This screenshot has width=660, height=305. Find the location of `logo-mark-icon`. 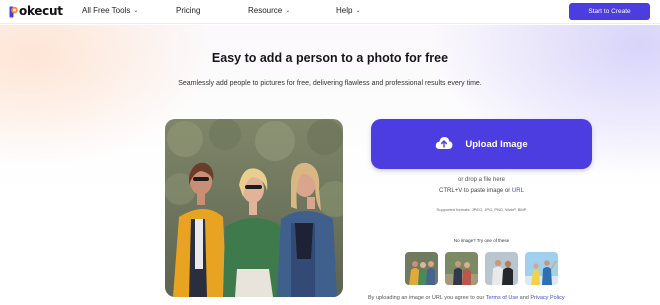

logo-mark-icon is located at coordinates (13, 11).